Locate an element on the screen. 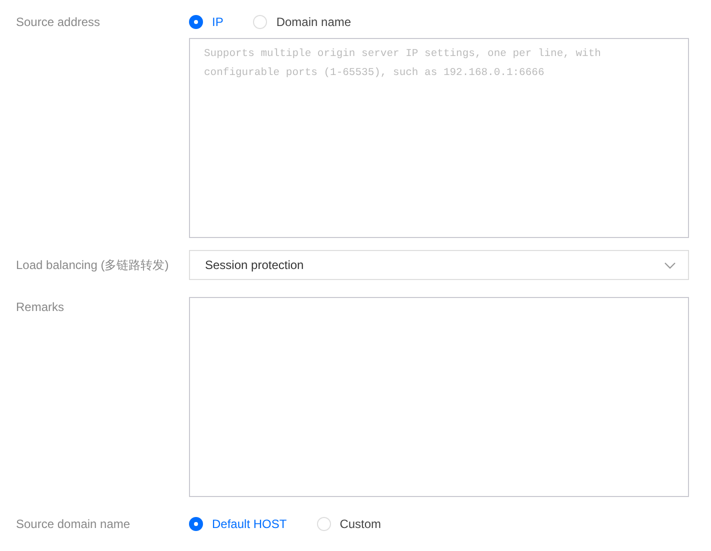  chevron-down-icon is located at coordinates (670, 265).